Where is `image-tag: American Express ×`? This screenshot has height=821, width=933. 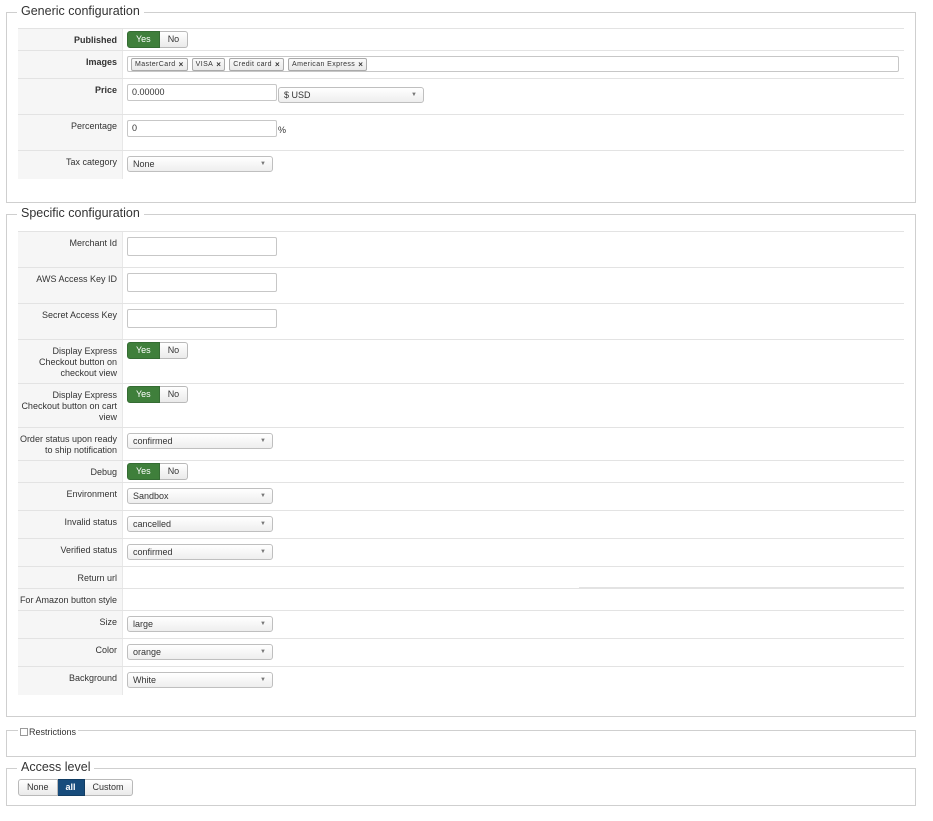
image-tag: American Express × is located at coordinates (328, 64).